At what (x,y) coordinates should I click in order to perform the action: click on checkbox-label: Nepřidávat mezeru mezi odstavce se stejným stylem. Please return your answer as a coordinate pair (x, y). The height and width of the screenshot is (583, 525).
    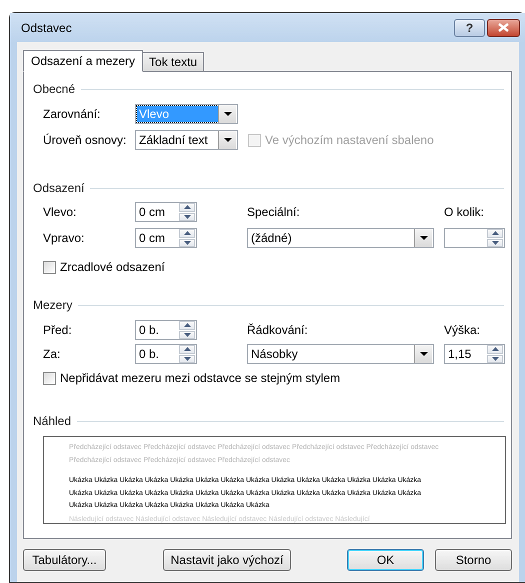
    Looking at the image, I should click on (200, 378).